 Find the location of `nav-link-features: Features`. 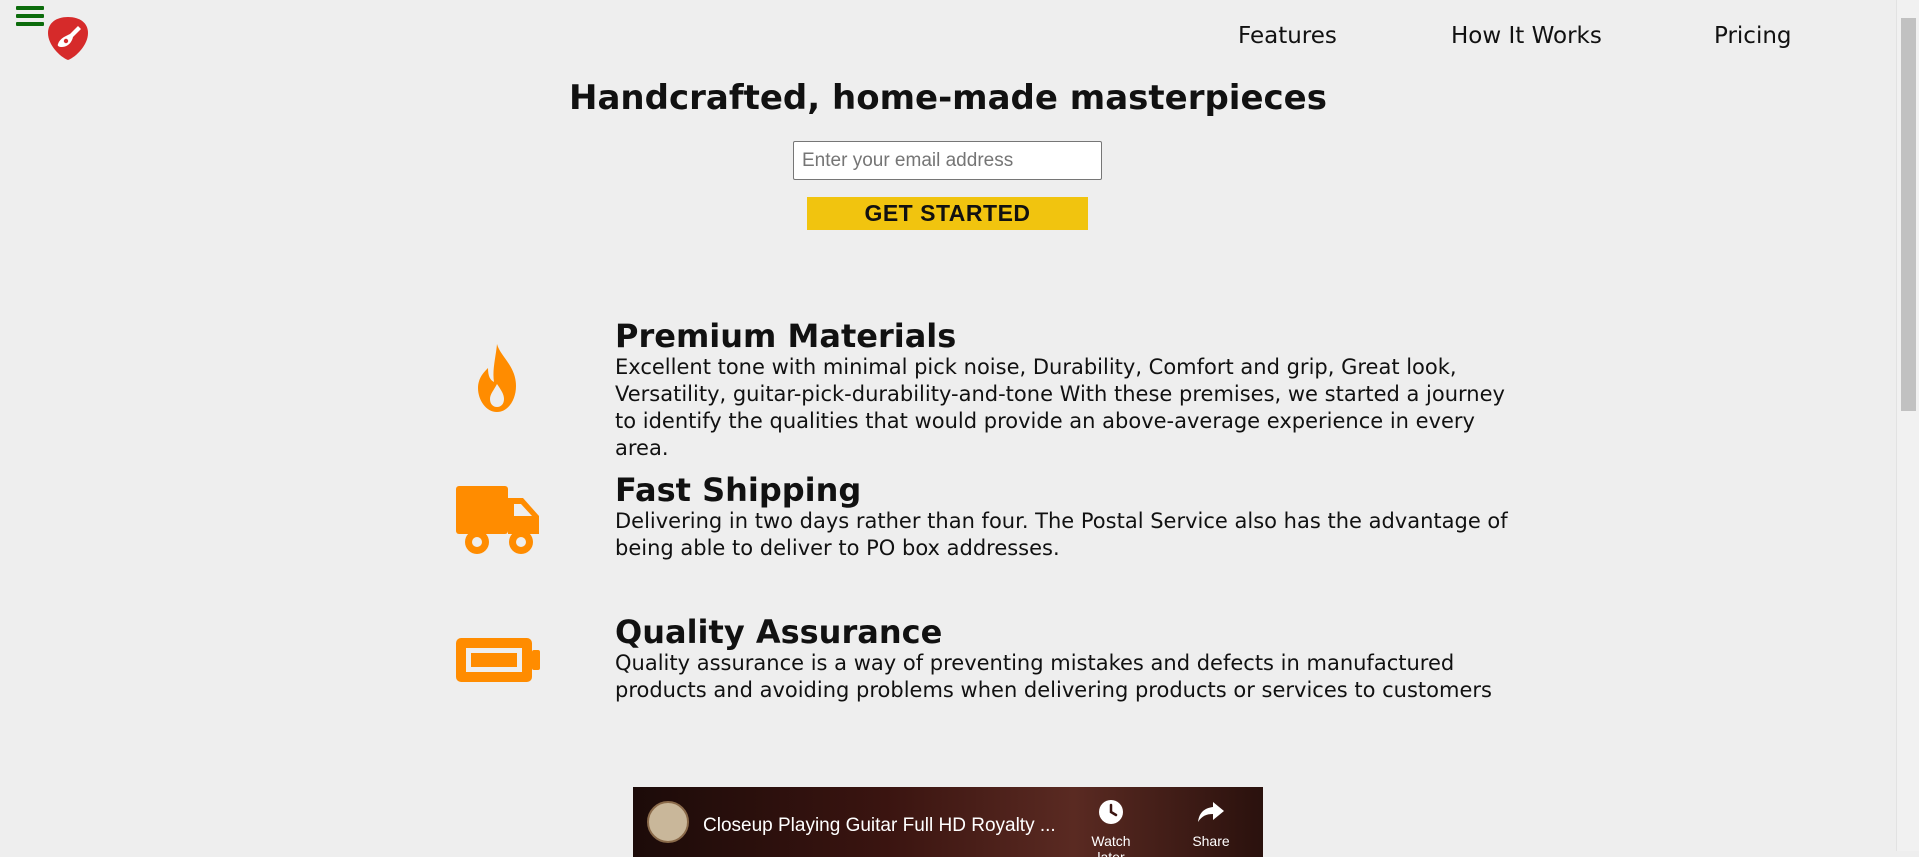

nav-link-features: Features is located at coordinates (1287, 36).